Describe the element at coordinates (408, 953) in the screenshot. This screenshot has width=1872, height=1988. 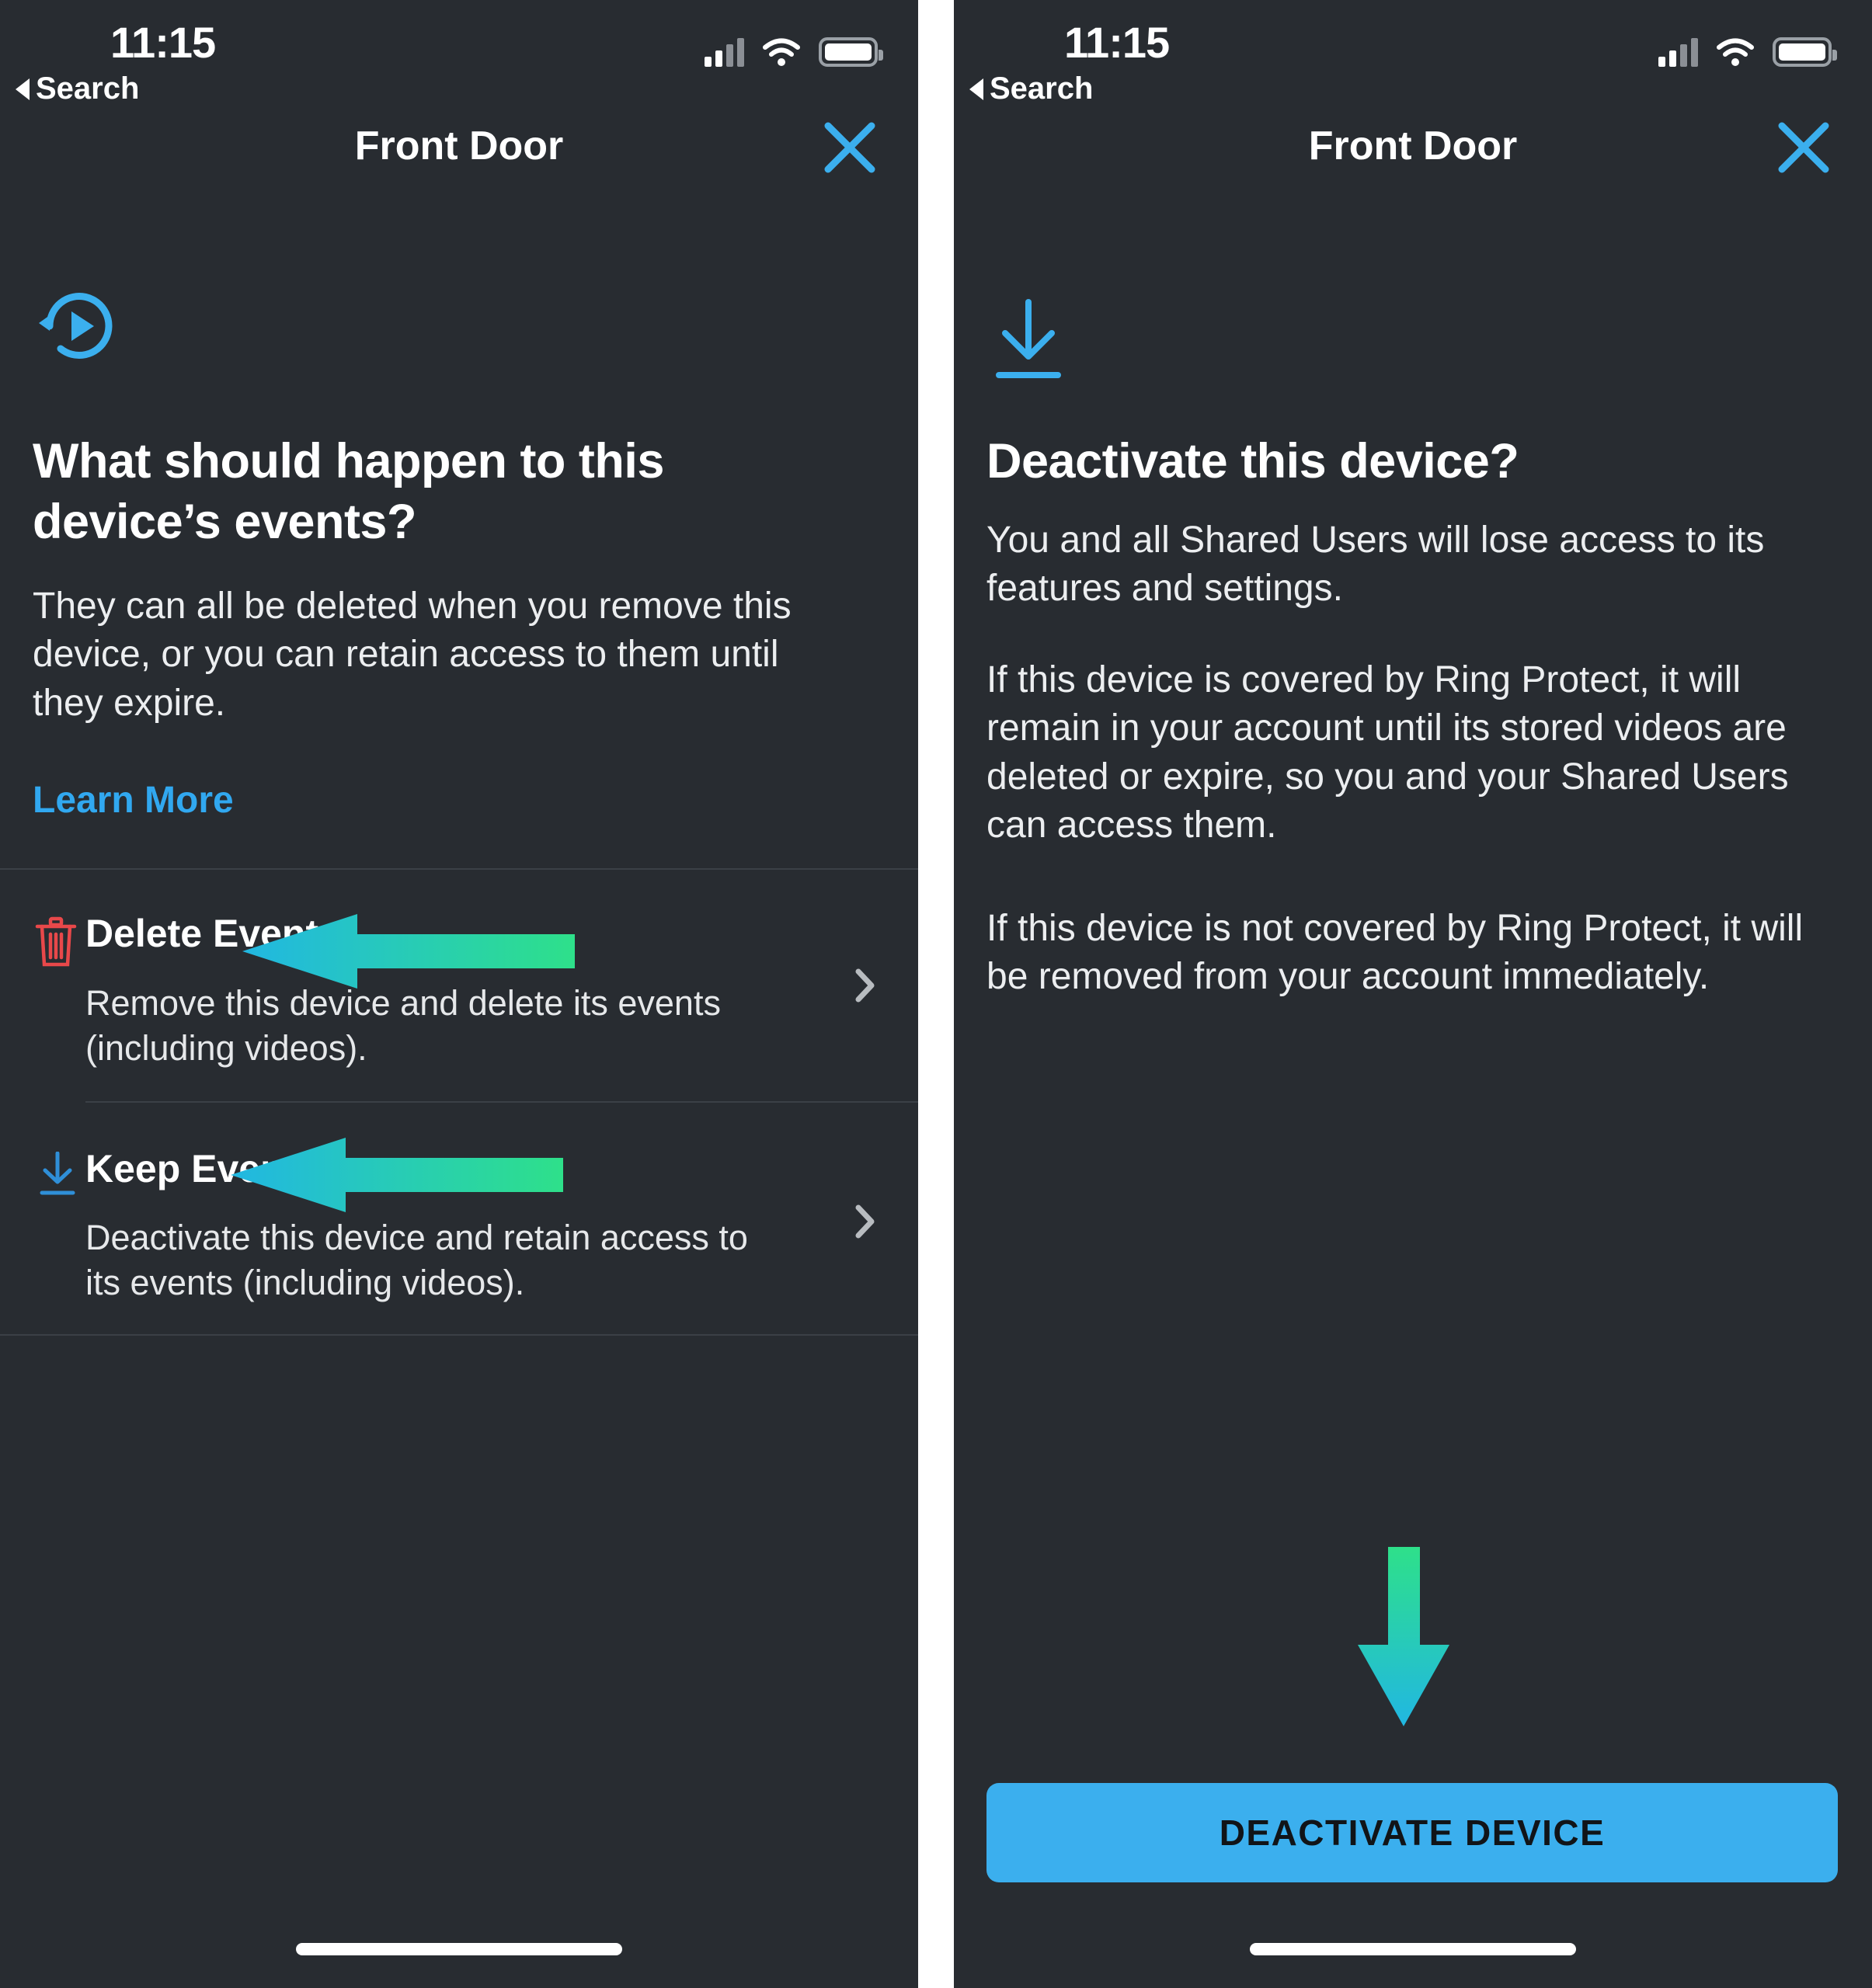
I see `arrow-pointing-to-delete-events` at that location.